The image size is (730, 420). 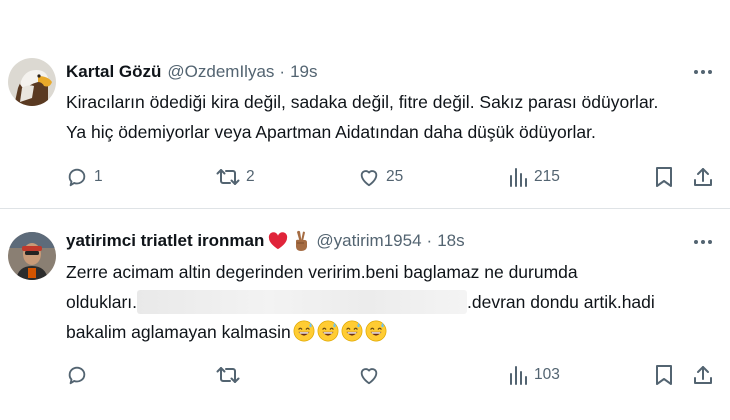 I want to click on victory-hand-icon, so click(x=301, y=241).